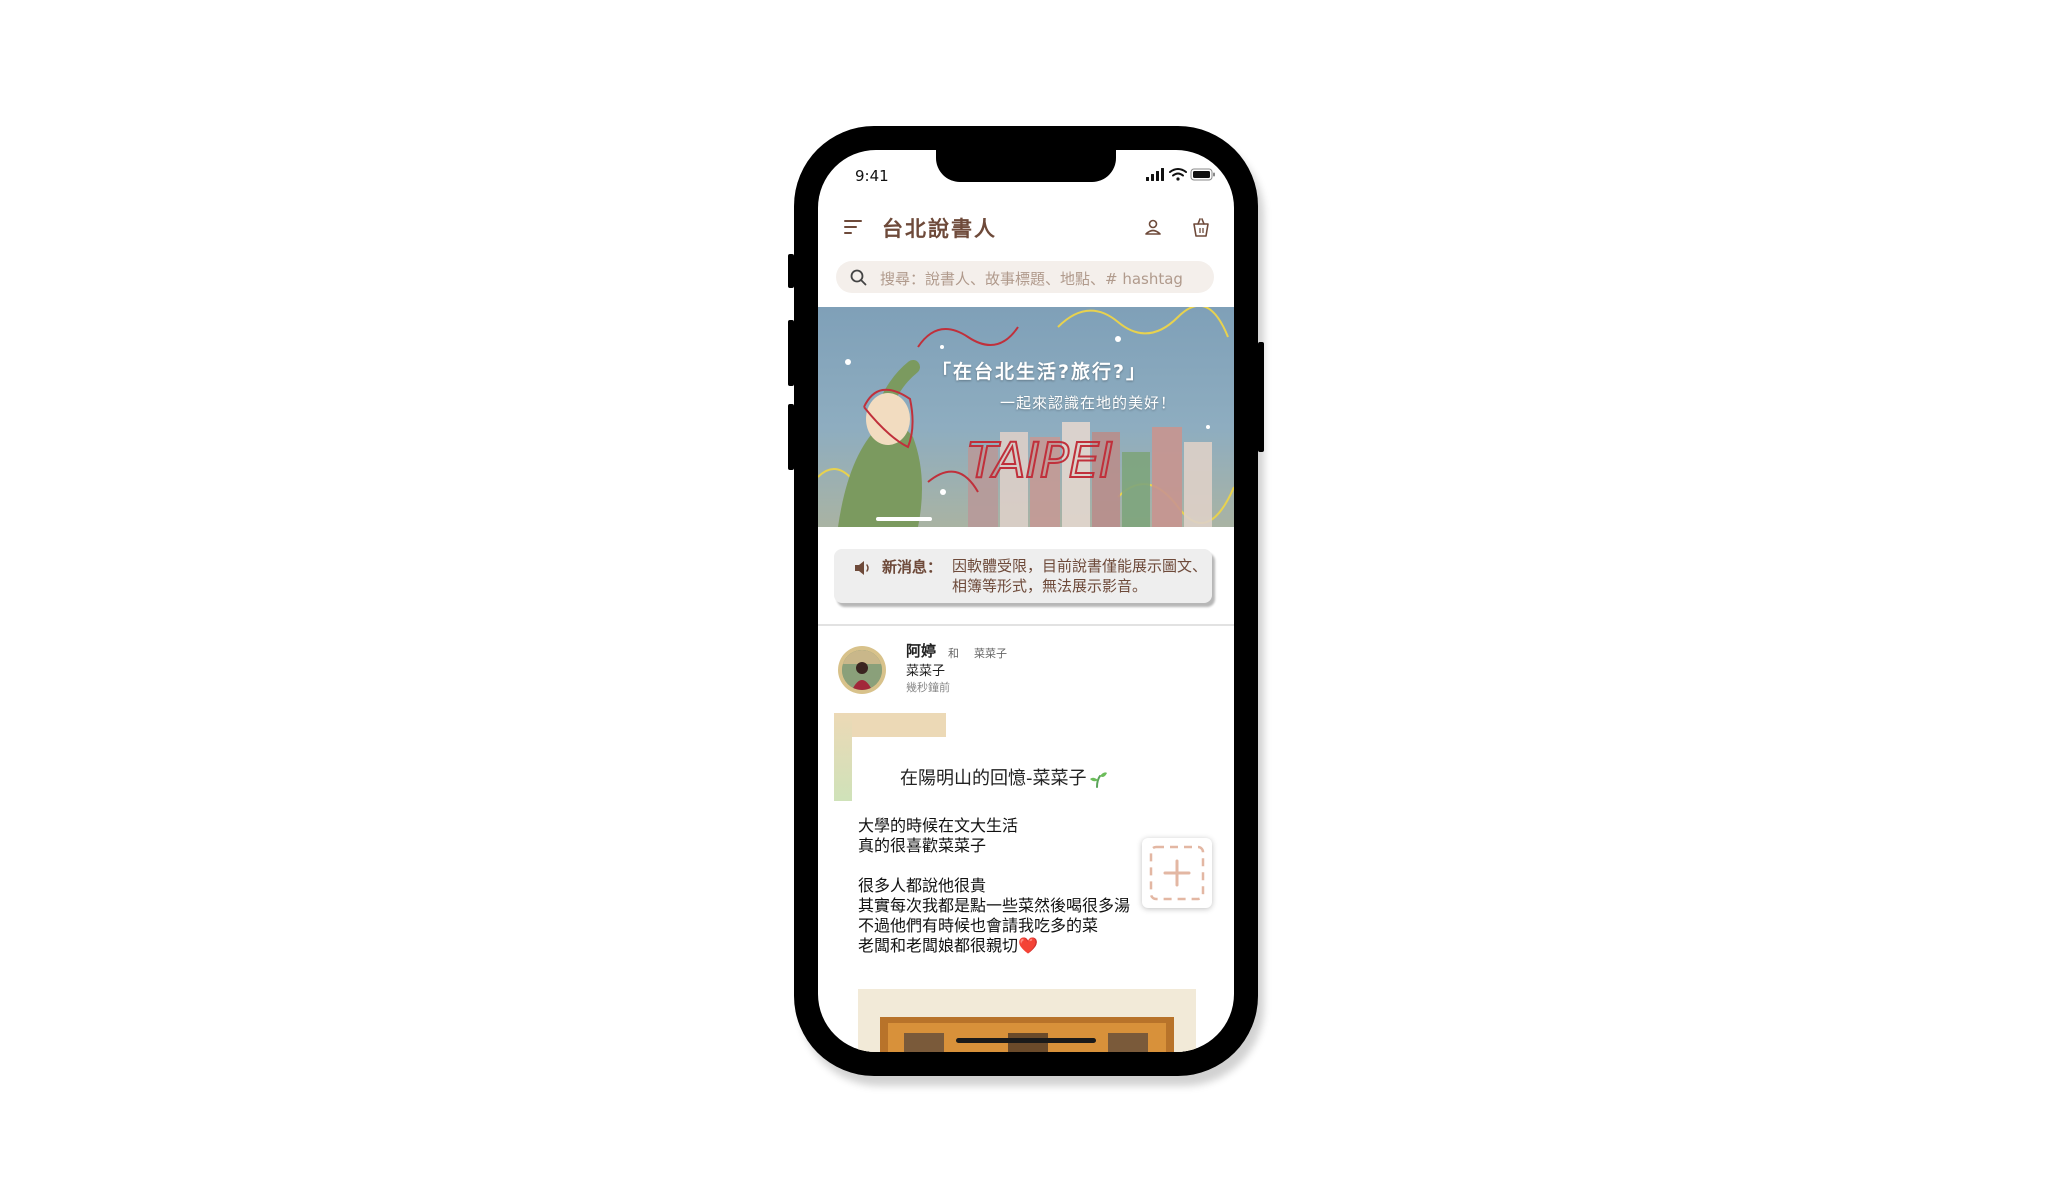 The image size is (2048, 1200). I want to click on banner-headline: 「在台北生活?旅行?」, so click(1040, 372).